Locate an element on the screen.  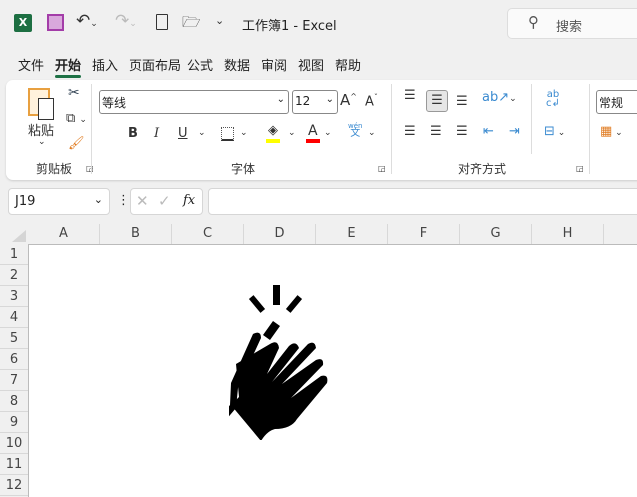
row-header-3: 3 is located at coordinates (14, 296).